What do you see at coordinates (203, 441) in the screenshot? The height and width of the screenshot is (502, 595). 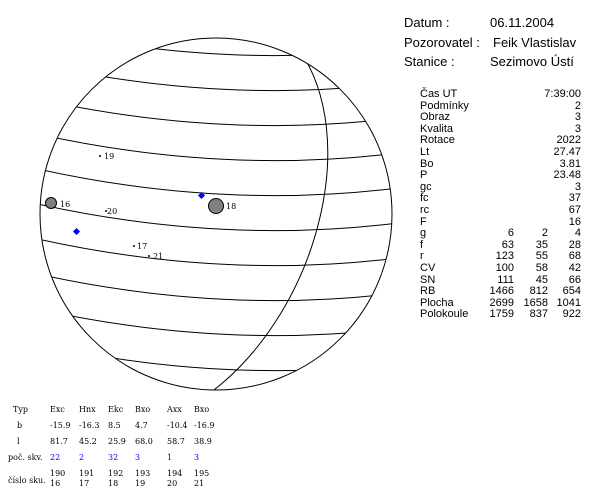 I see `cell: 38.9` at bounding box center [203, 441].